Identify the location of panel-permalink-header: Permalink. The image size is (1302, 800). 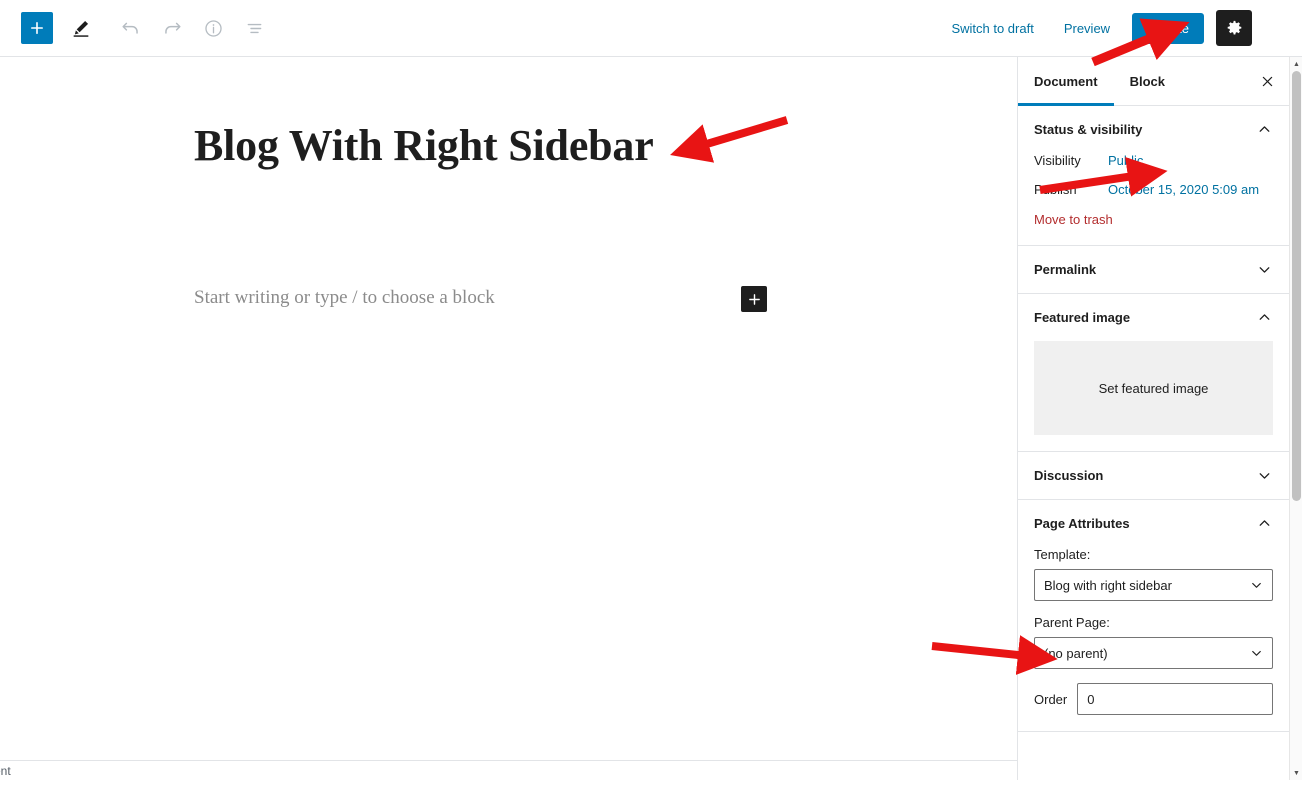
(1153, 269).